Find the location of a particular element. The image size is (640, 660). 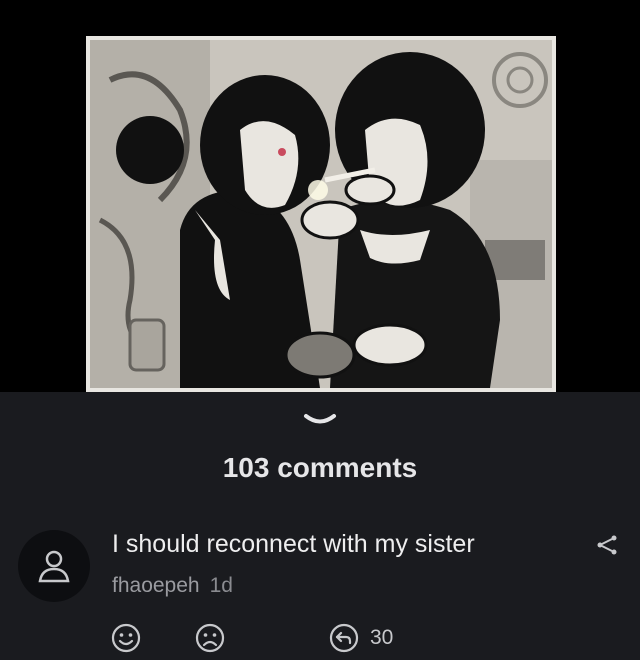

collapse-button is located at coordinates (320, 421).